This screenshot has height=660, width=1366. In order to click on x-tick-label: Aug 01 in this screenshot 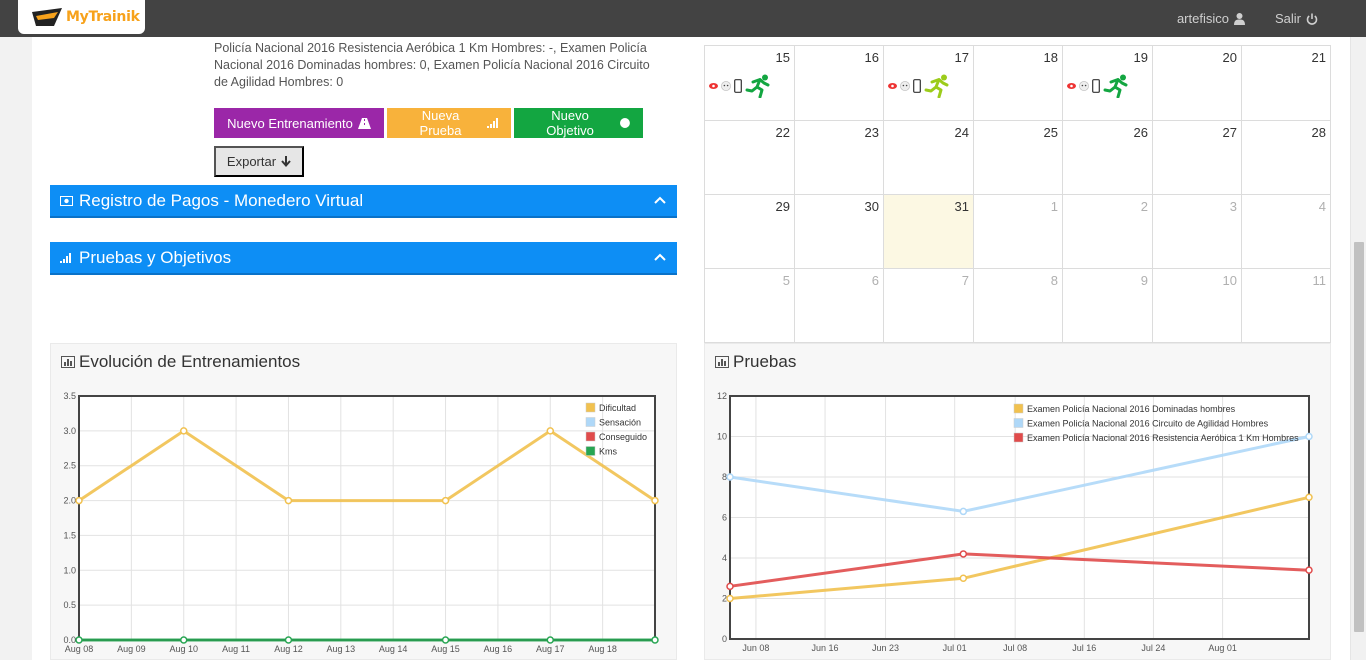, I will do `click(1222, 648)`.